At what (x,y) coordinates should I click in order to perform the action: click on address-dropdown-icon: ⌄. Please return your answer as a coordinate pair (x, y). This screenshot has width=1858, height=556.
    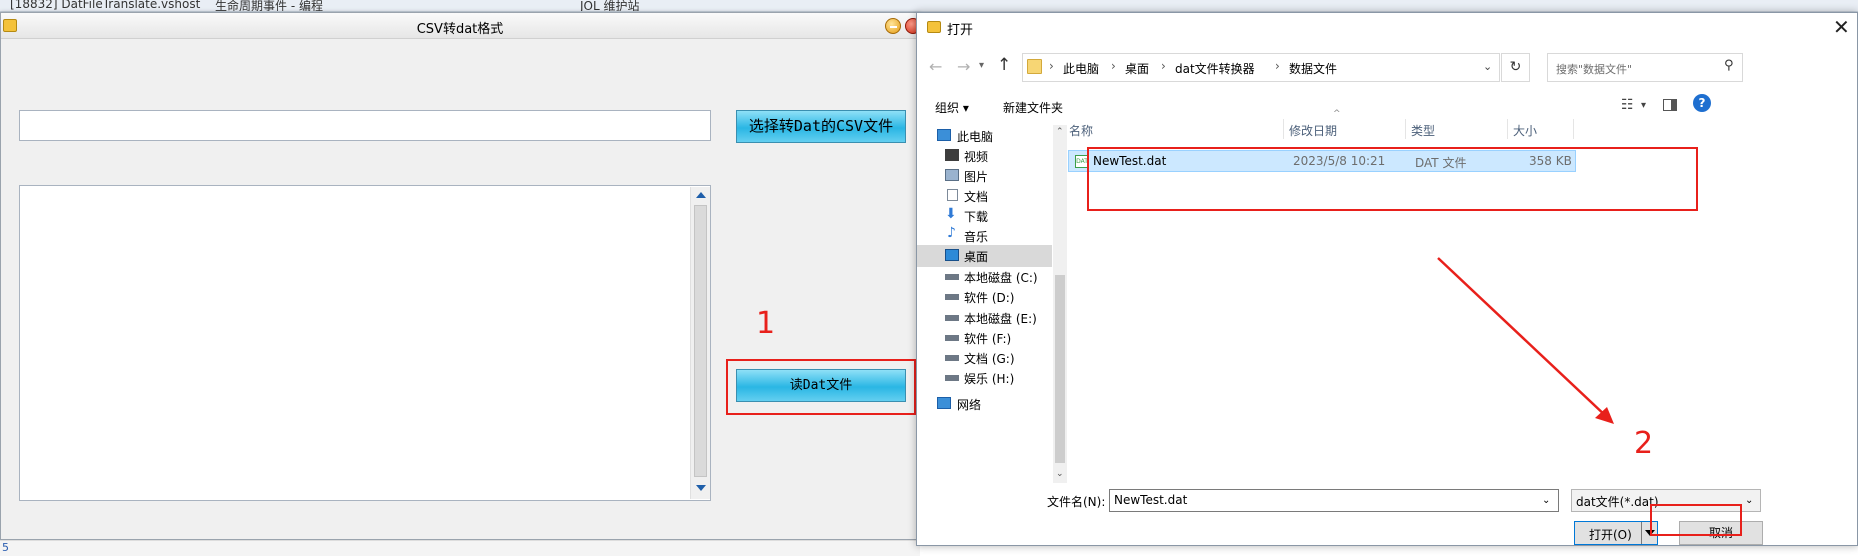
    Looking at the image, I should click on (1487, 66).